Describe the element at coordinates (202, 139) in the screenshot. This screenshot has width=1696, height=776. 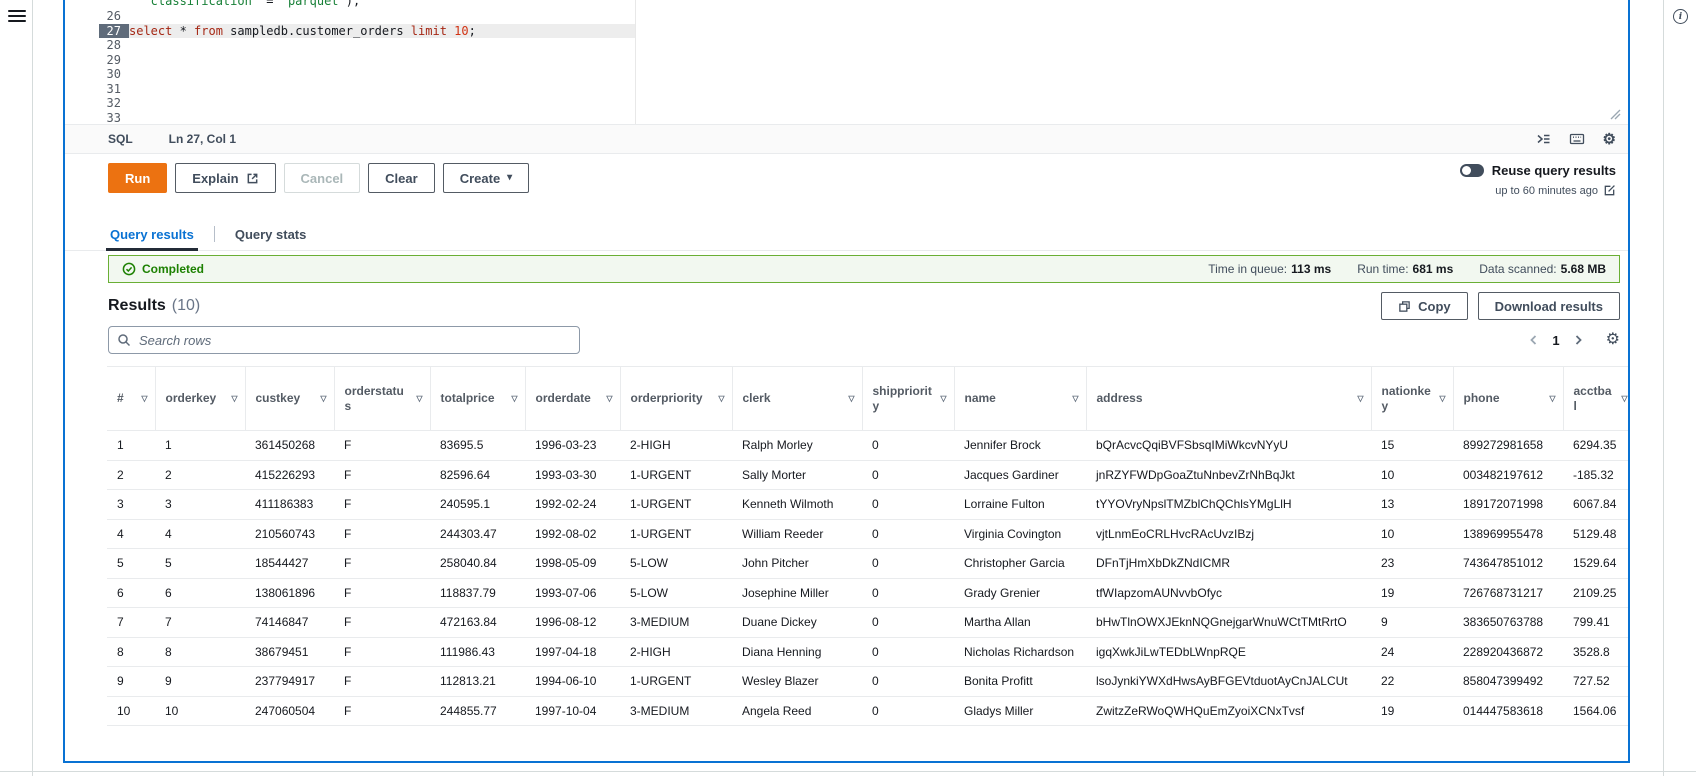
I see `cursor-position-label: Ln 27, Col 1` at that location.